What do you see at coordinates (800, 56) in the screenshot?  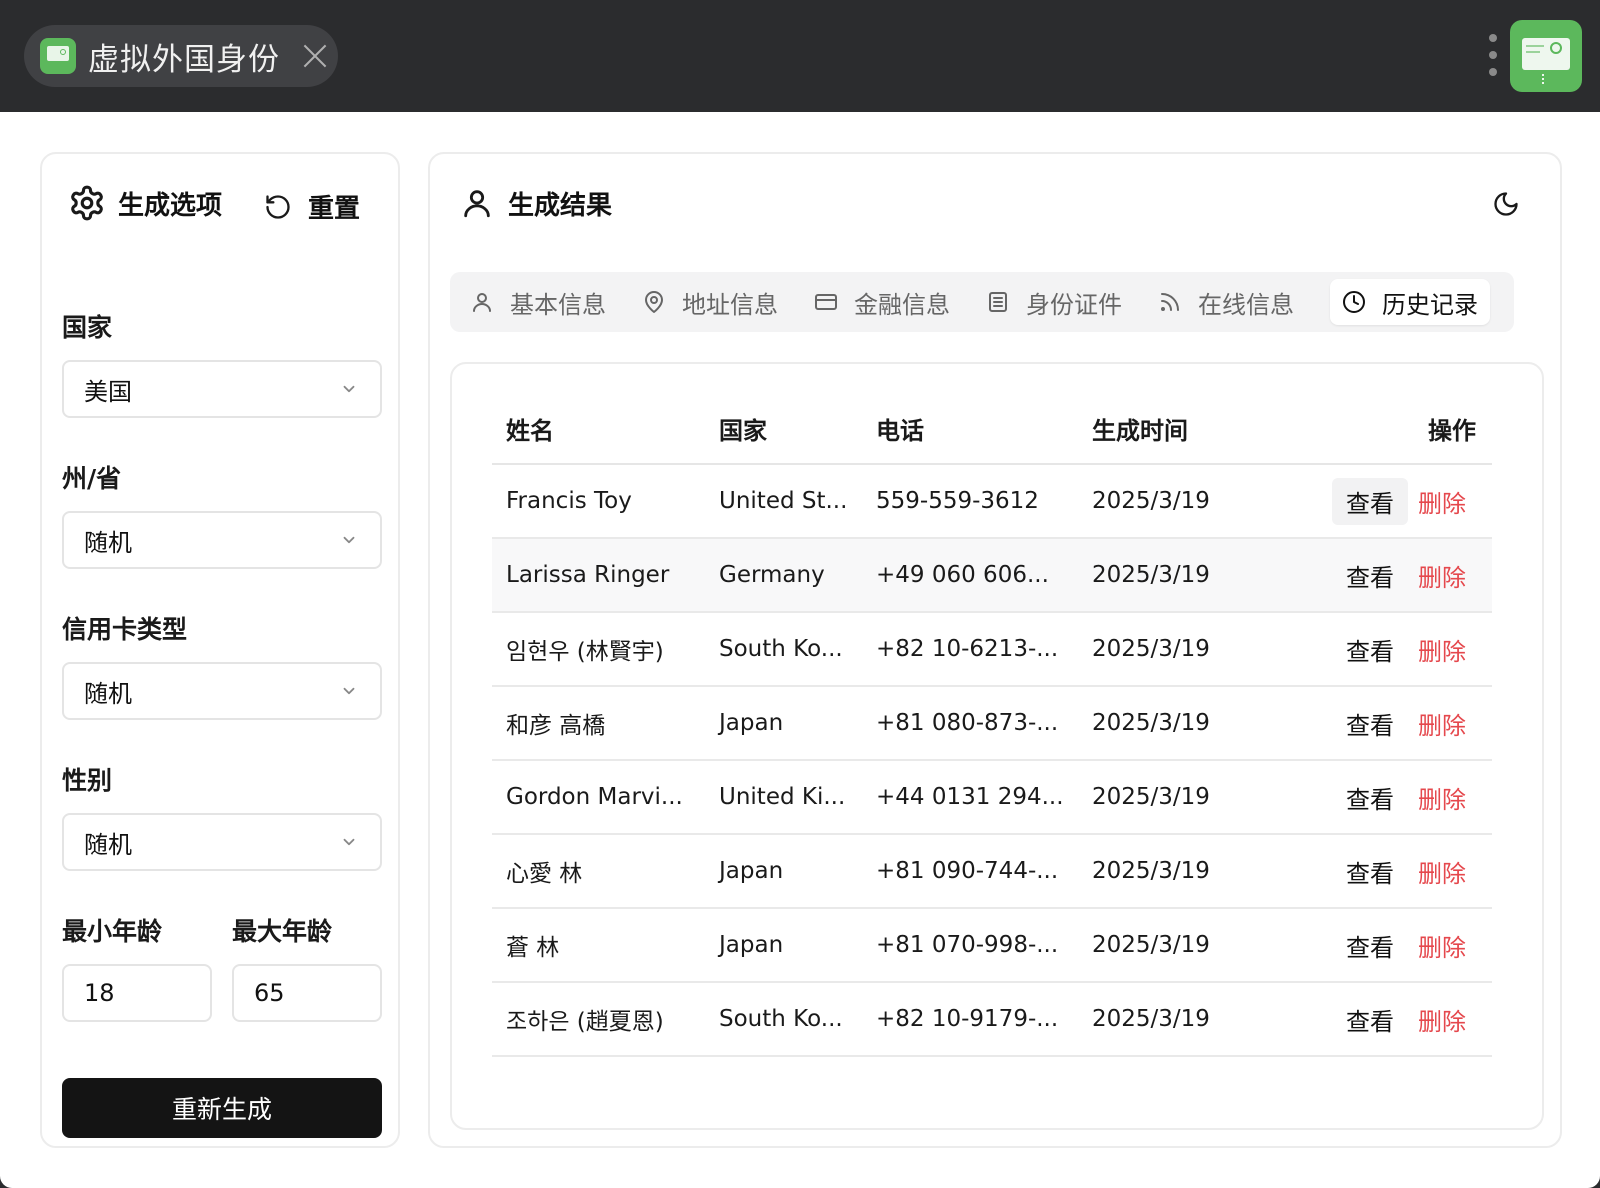 I see `browser-titlebar: 虚拟外国身份` at bounding box center [800, 56].